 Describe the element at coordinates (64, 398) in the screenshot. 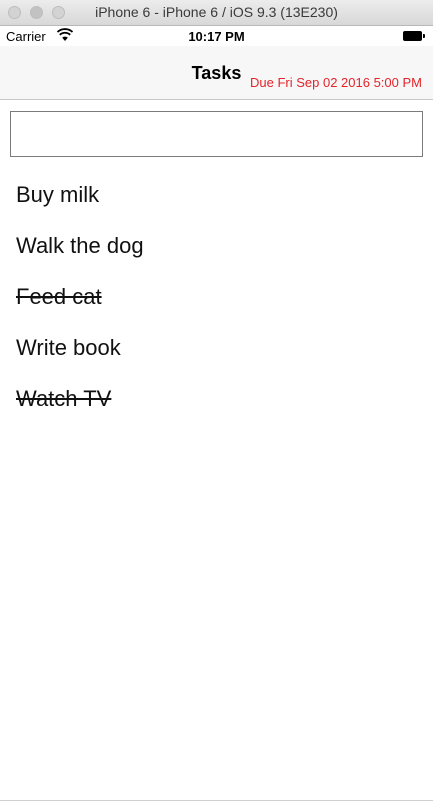

I see `task-label-completed: Watch TV` at that location.